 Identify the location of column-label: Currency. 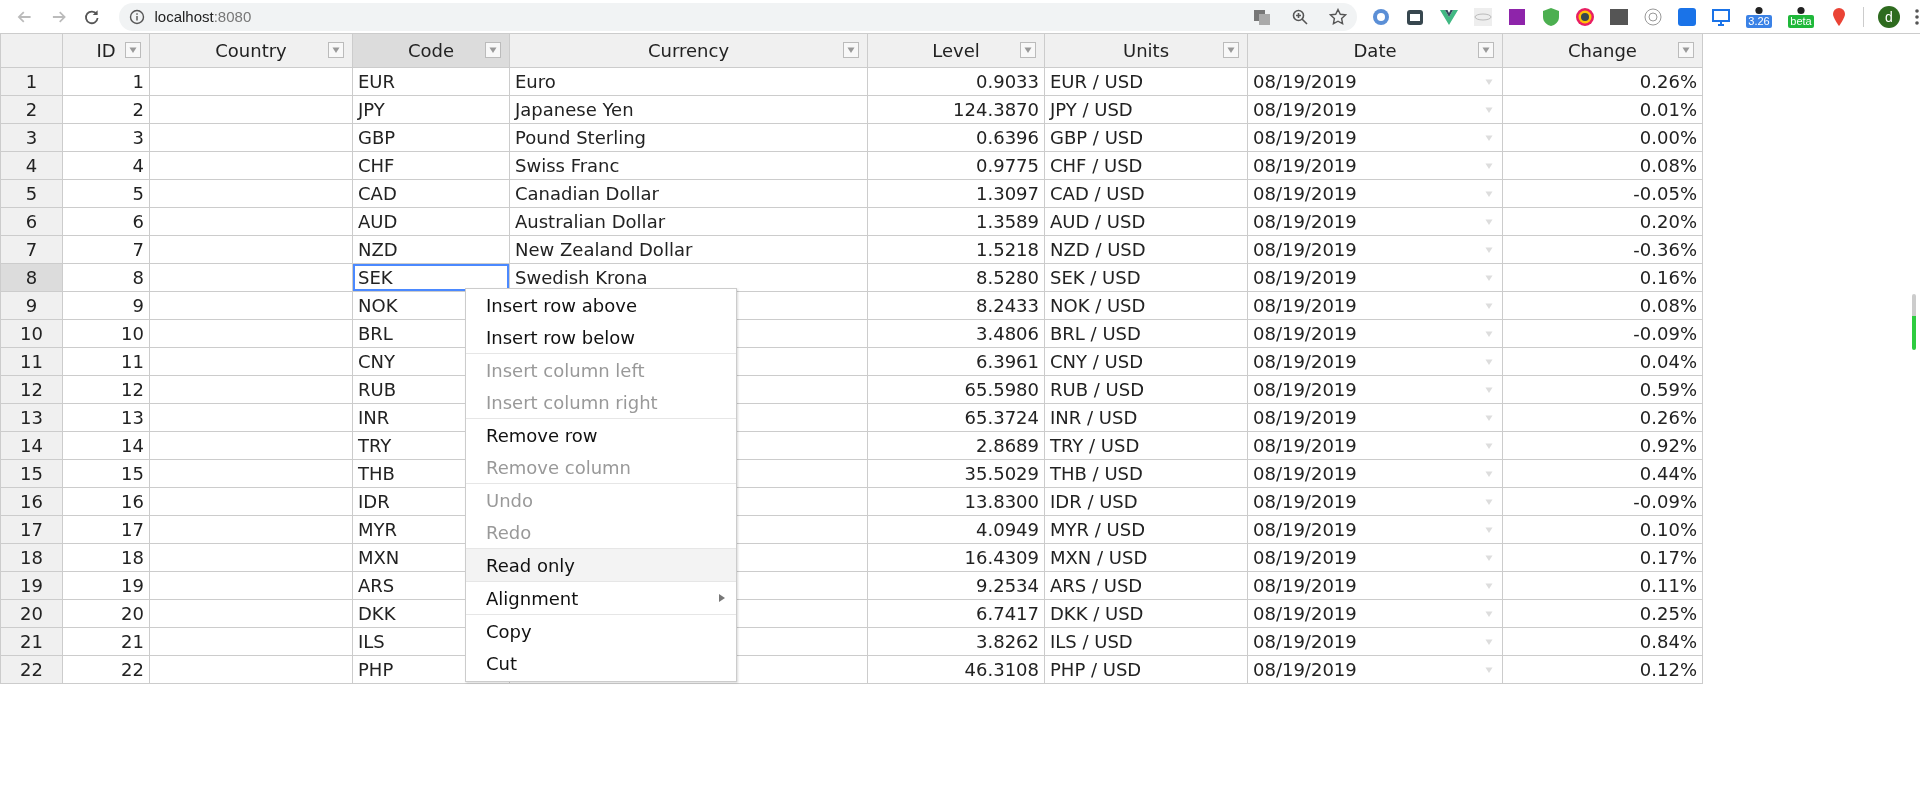
(688, 50).